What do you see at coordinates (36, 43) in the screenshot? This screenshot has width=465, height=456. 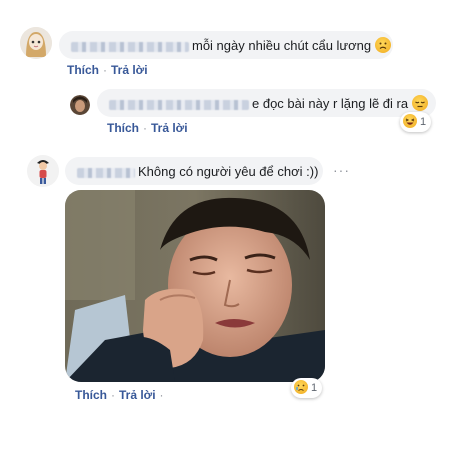 I see `avatar-girl` at bounding box center [36, 43].